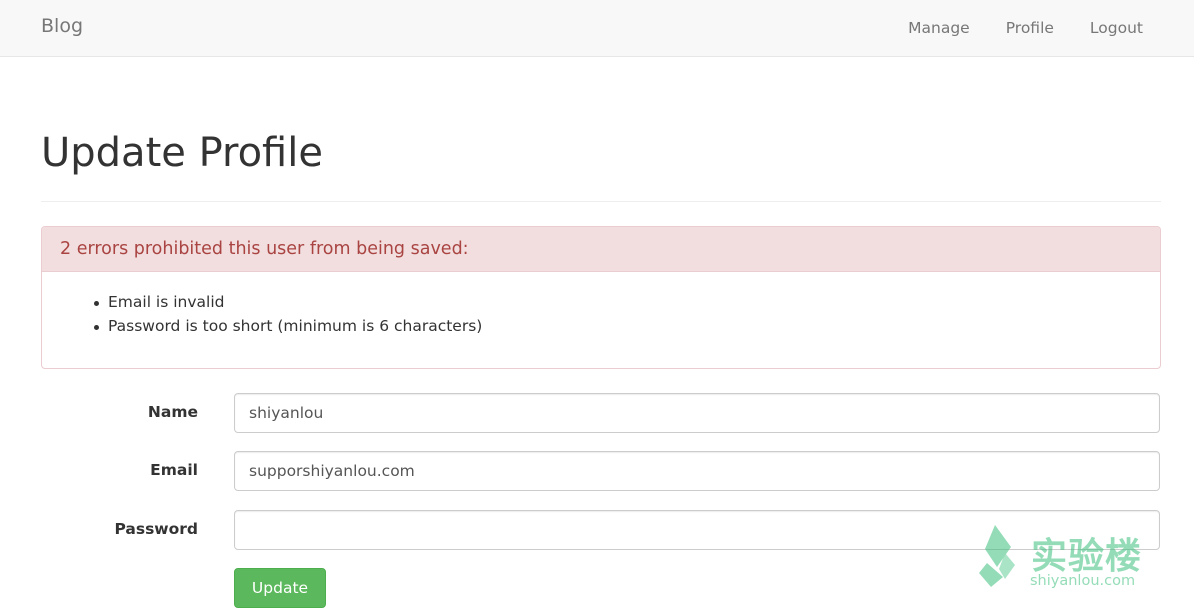 The image size is (1194, 610). I want to click on brand-link: Blog, so click(62, 26).